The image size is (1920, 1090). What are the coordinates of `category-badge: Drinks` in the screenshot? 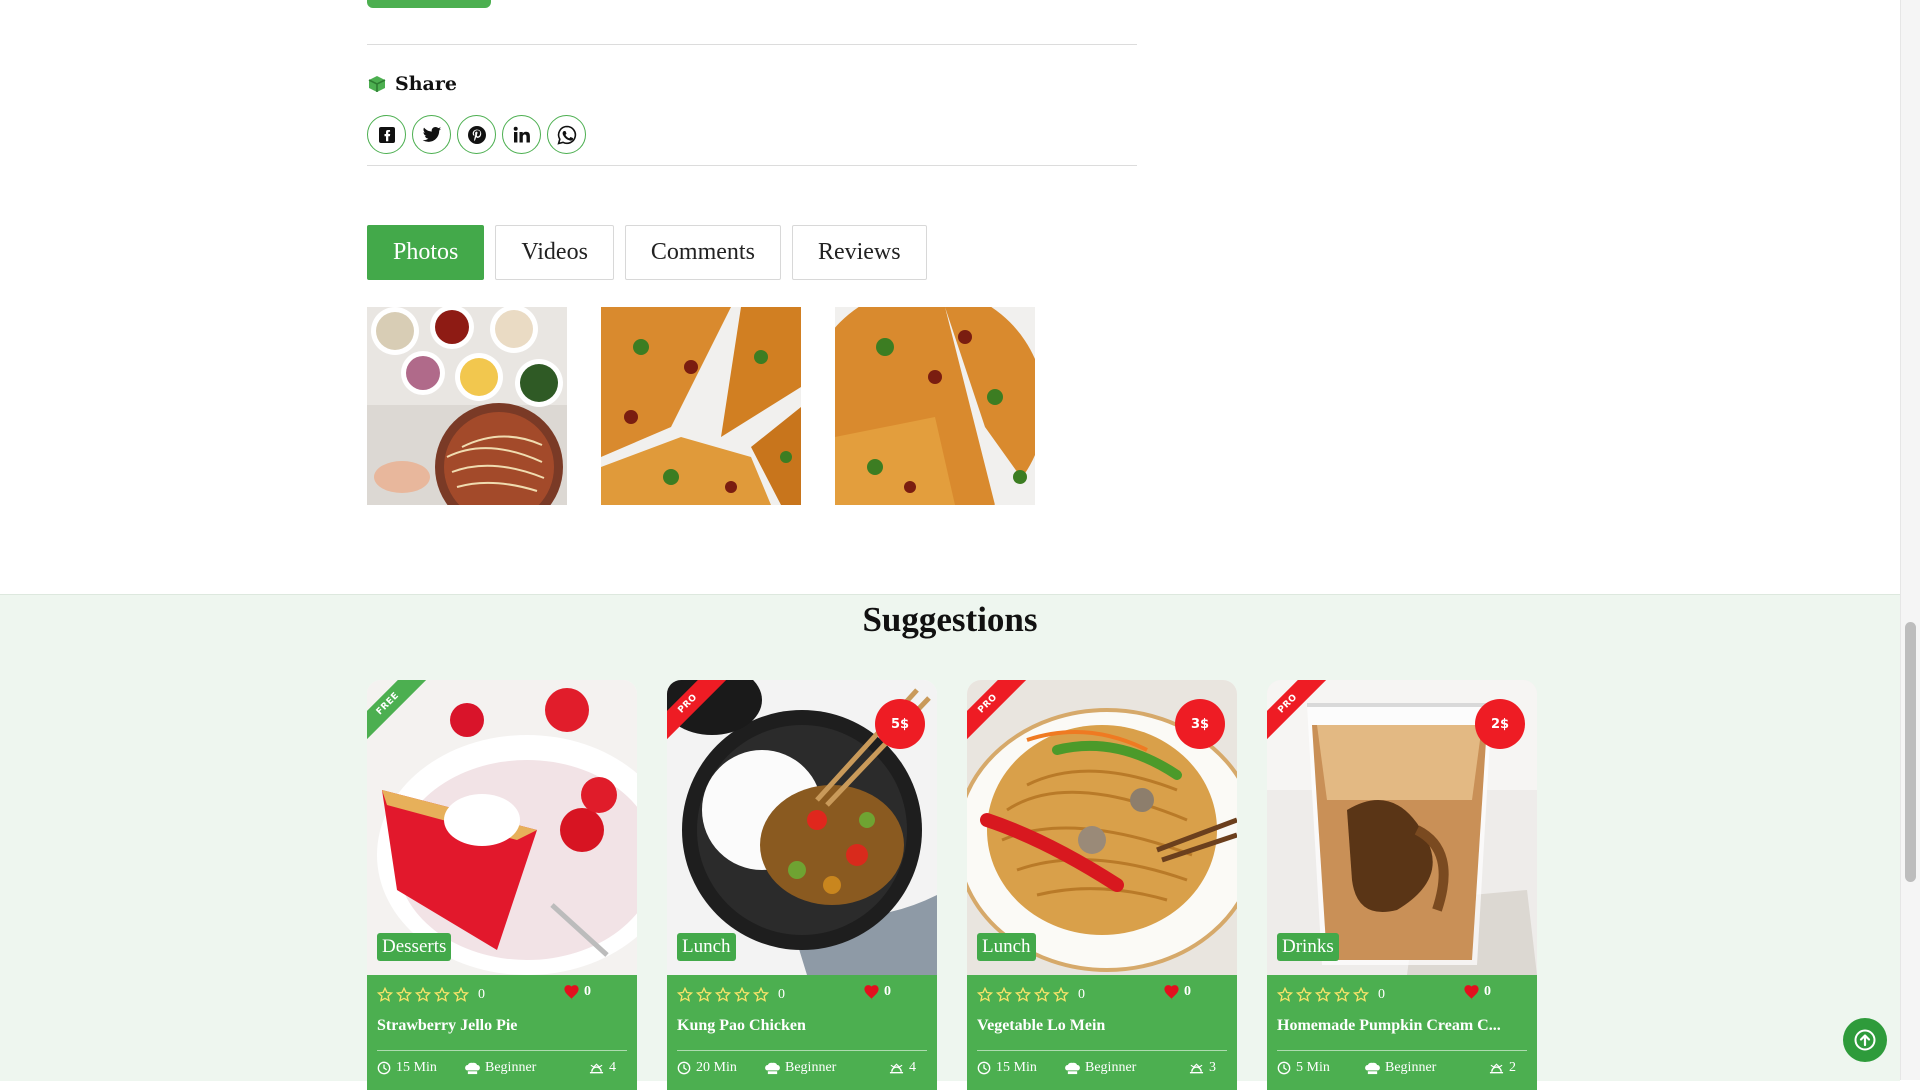 It's located at (1308, 947).